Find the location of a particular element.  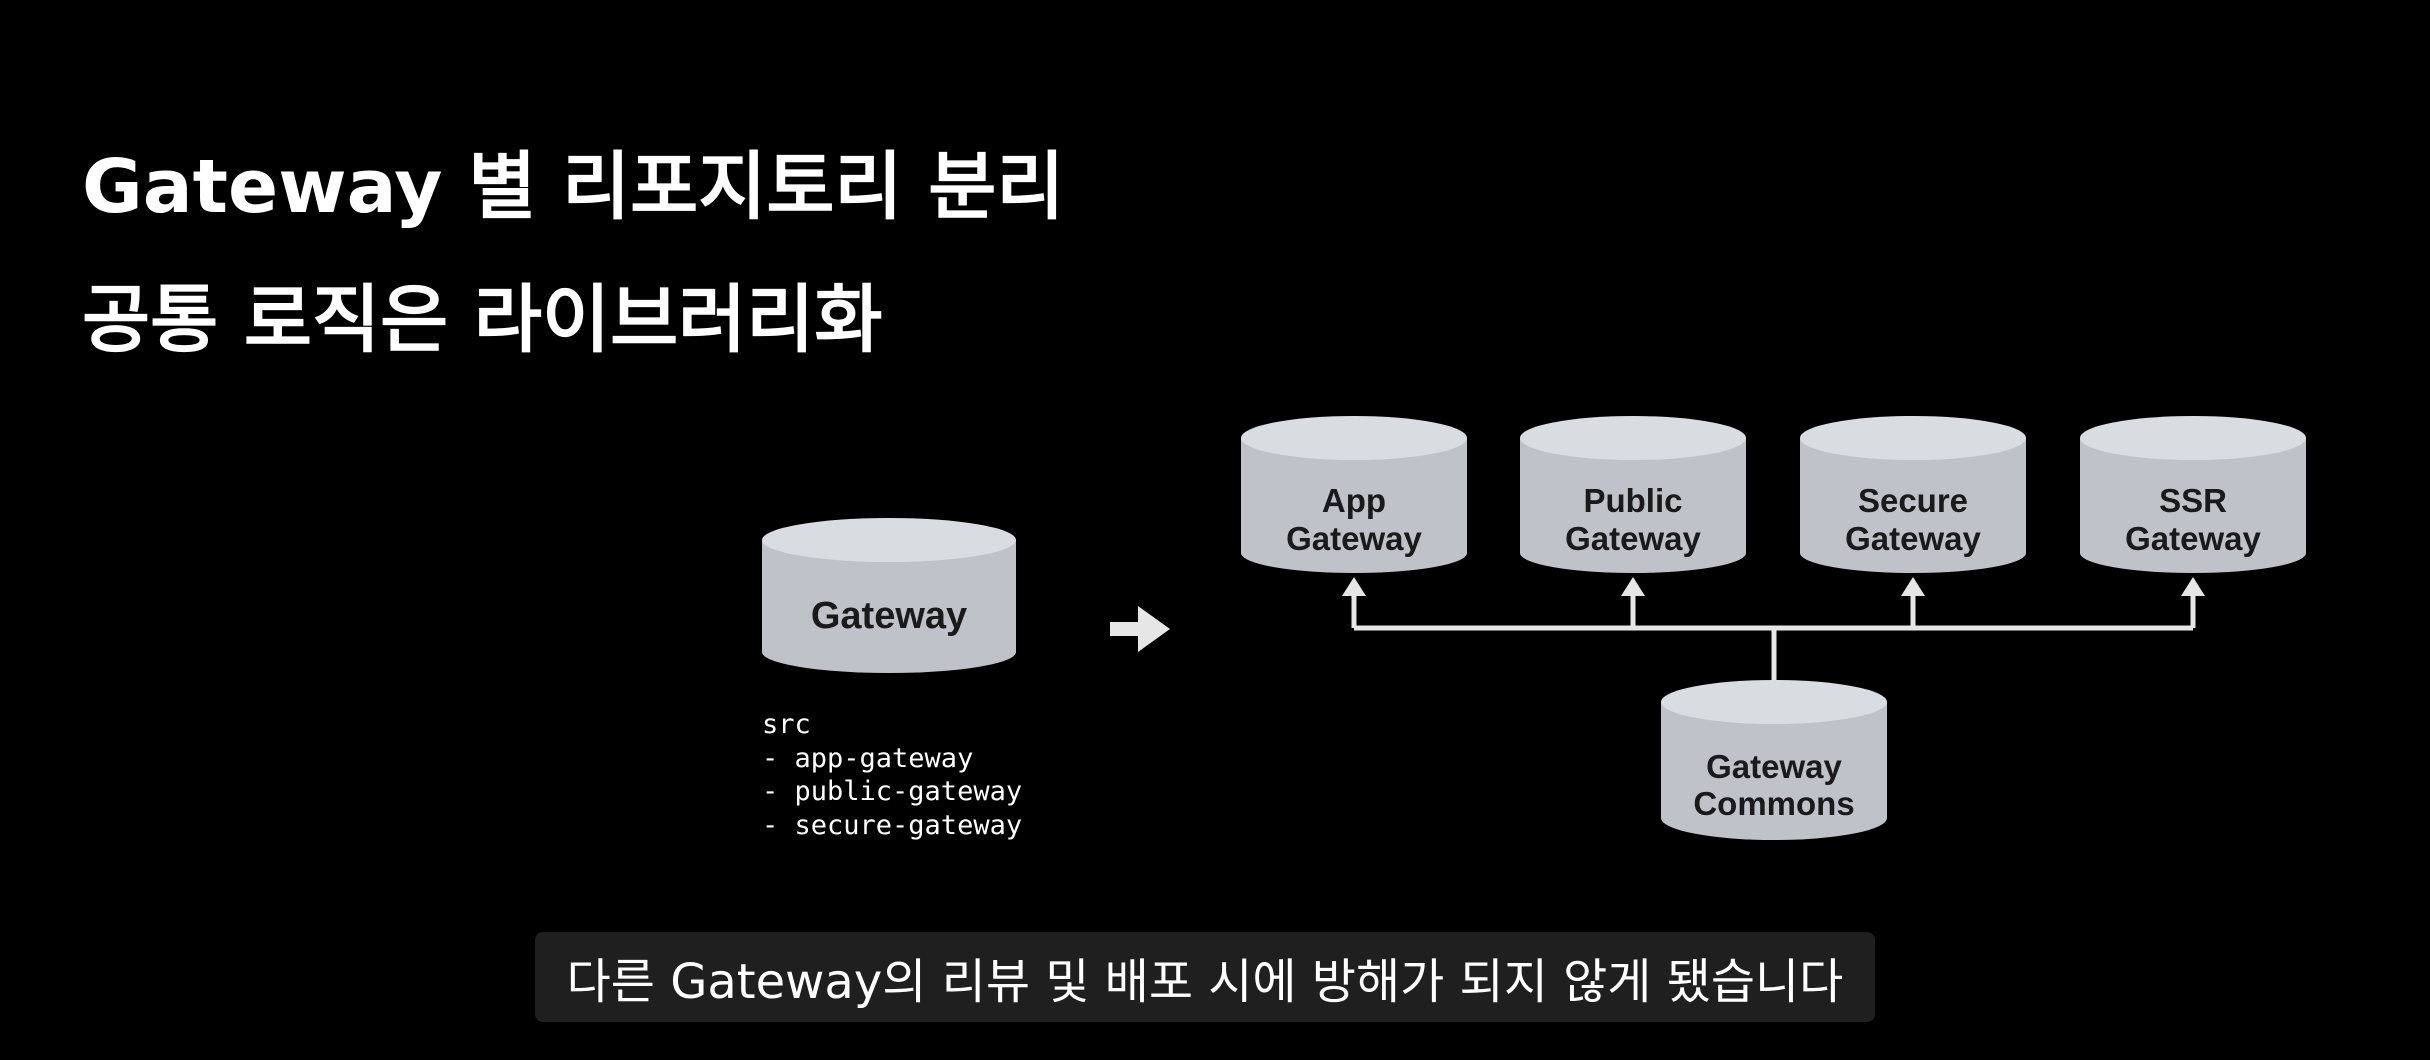

ssr-gateway-cylinder: SSR Gateway is located at coordinates (2193, 494).